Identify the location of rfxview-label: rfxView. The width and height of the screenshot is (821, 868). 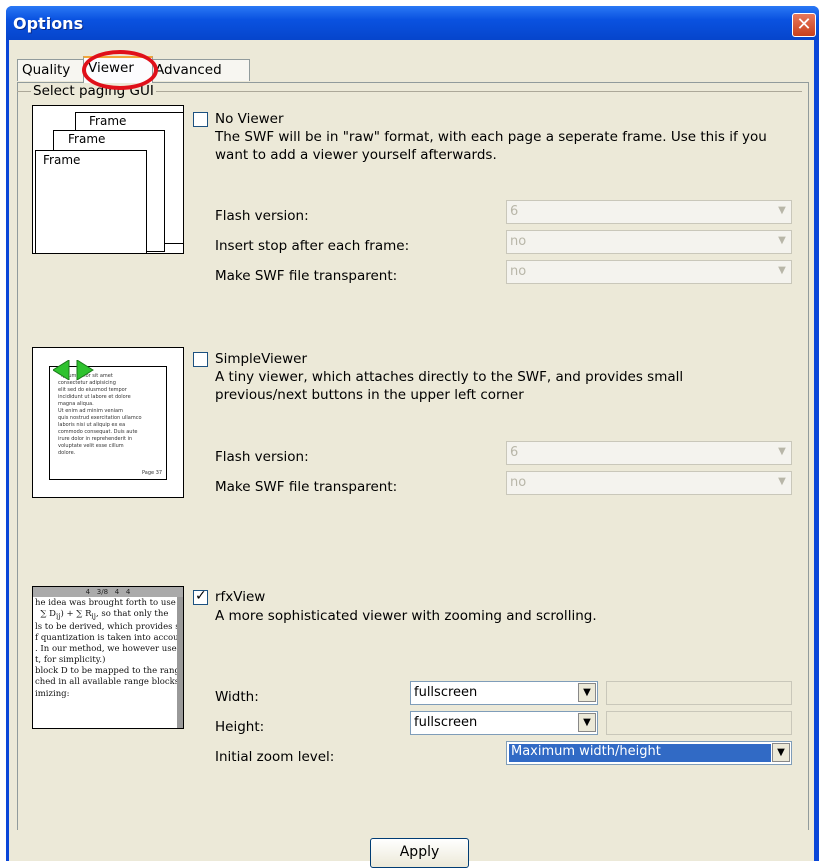
(240, 597).